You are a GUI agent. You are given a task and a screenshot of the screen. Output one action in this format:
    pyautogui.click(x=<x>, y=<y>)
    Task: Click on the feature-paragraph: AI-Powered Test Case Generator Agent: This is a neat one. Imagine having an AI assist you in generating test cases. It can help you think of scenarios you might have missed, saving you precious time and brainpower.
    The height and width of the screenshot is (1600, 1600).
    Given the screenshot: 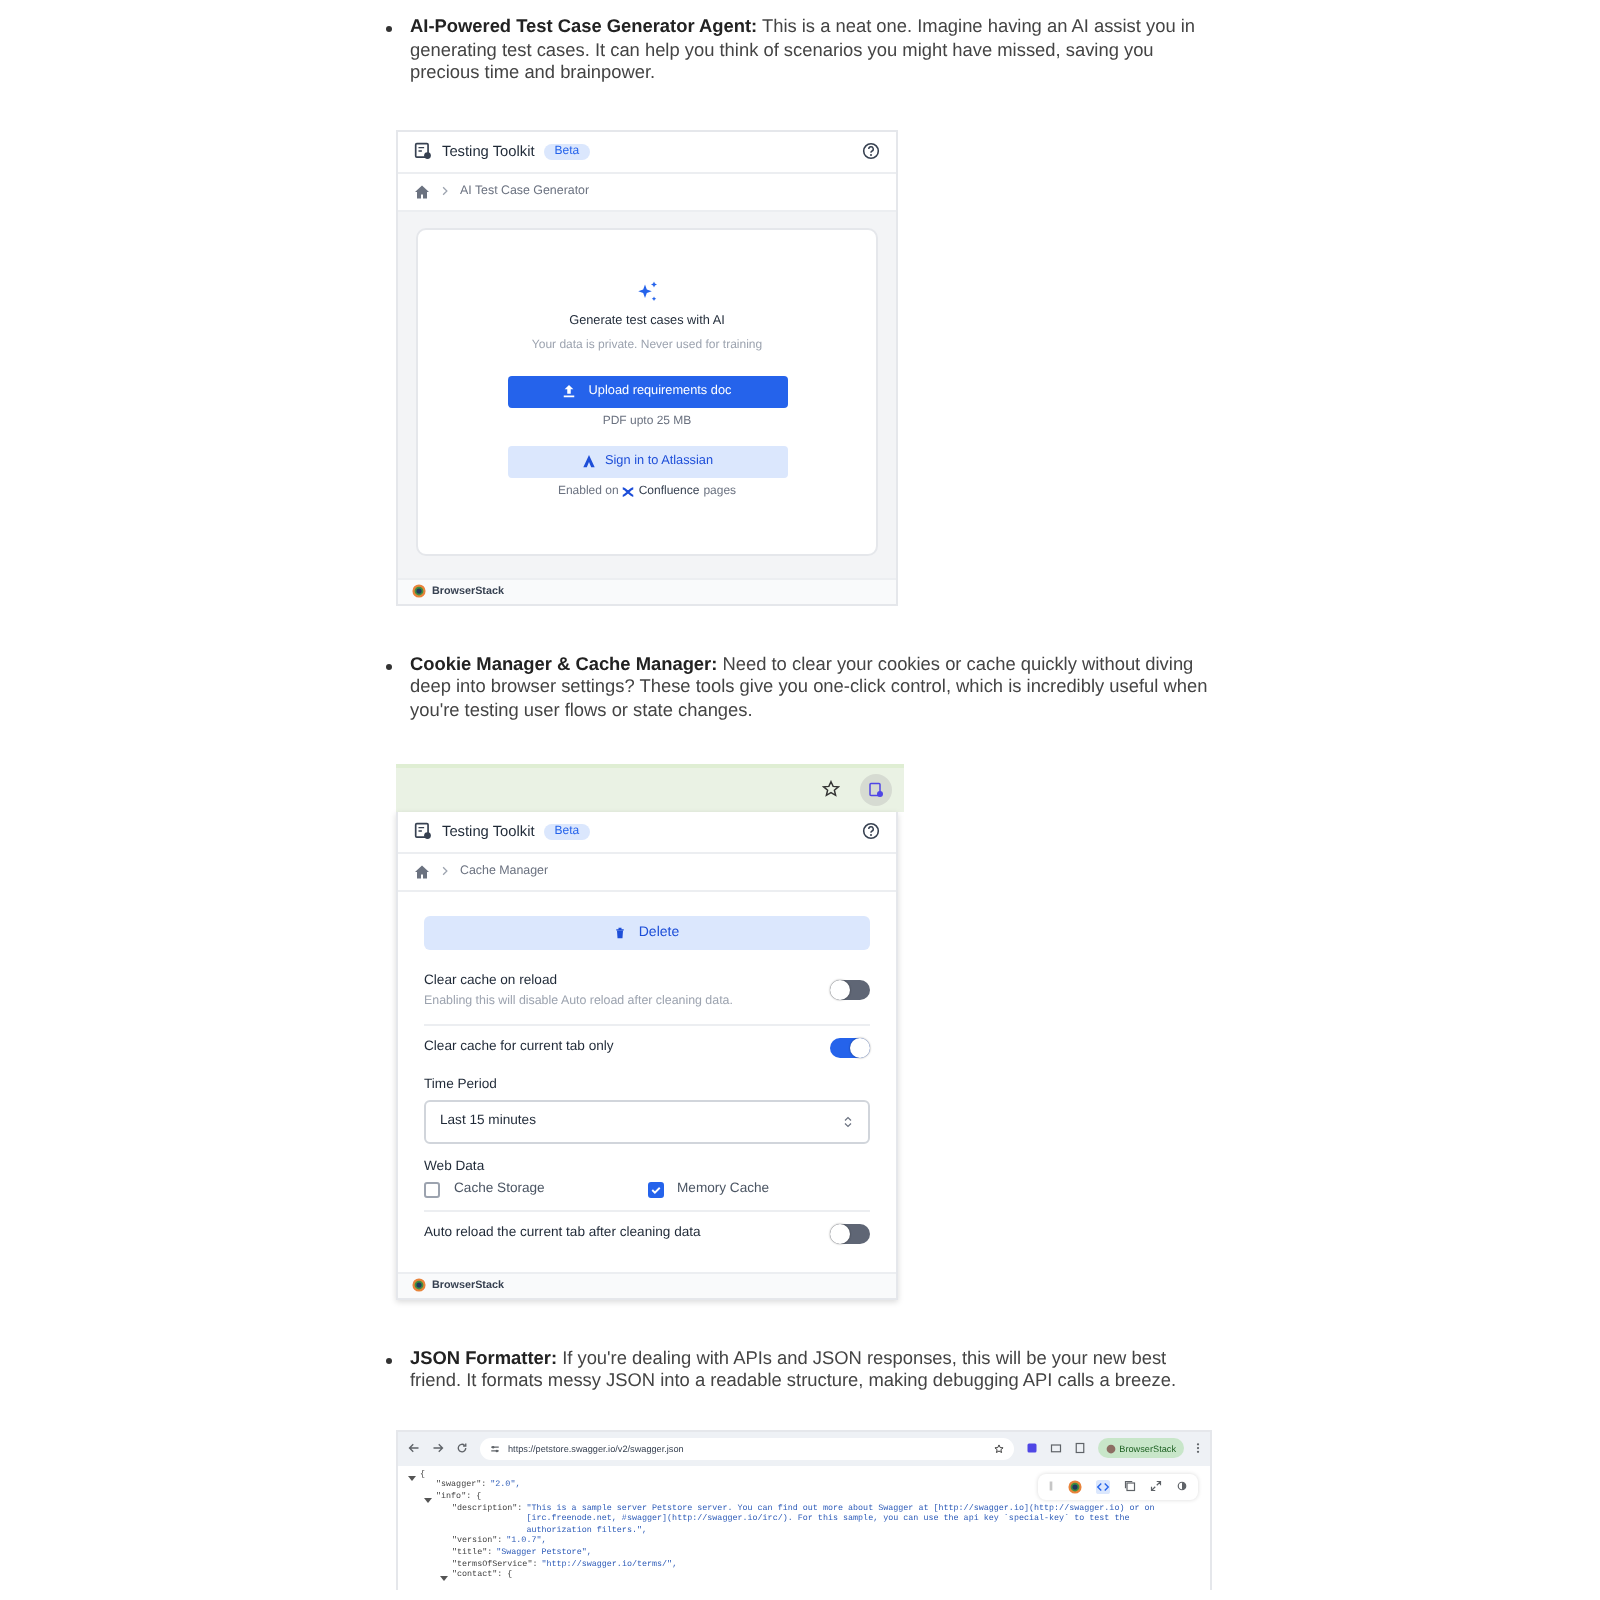 What is the action you would take?
    pyautogui.click(x=804, y=51)
    